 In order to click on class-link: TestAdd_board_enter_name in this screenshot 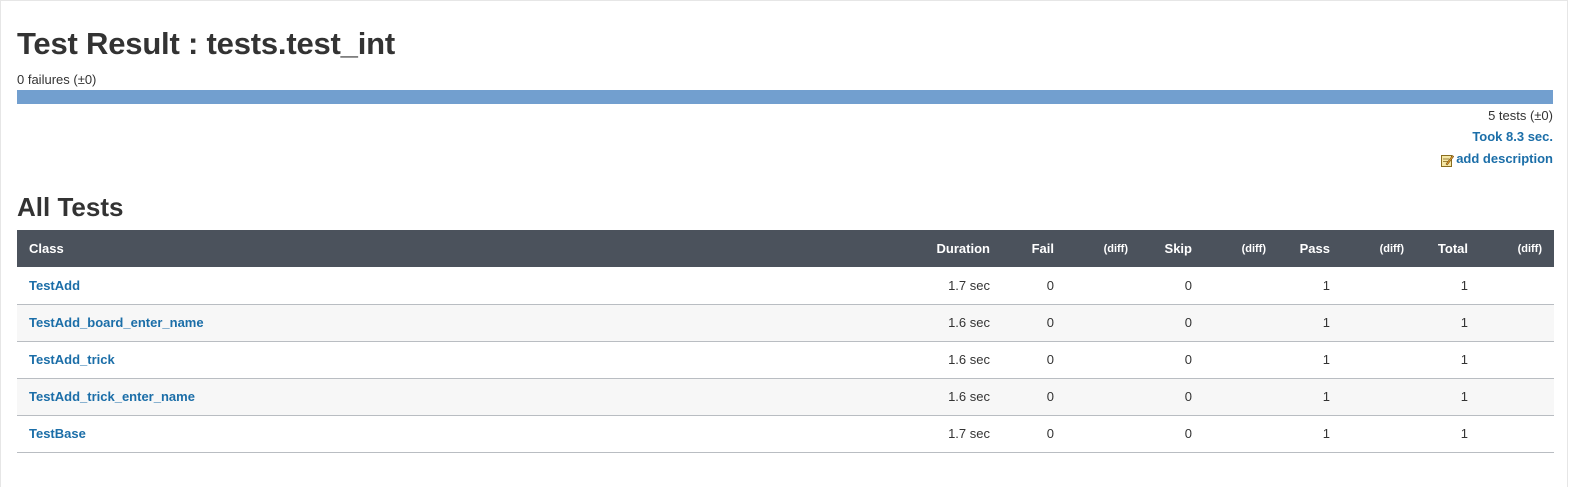, I will do `click(116, 322)`.